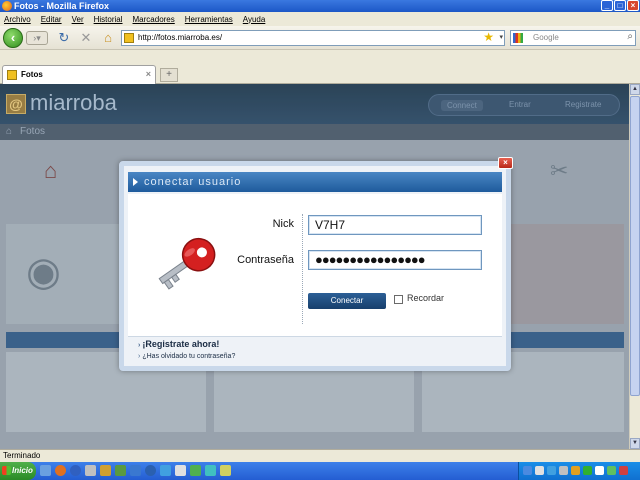 The height and width of the screenshot is (480, 640). Describe the element at coordinates (633, 5) in the screenshot. I see `close-window-button: ×` at that location.